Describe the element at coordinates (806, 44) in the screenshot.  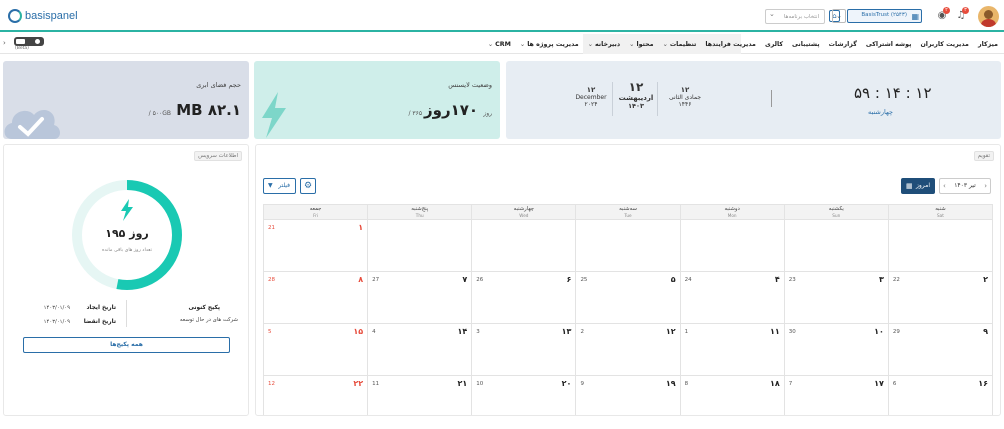
I see `nav-item: پشتیبانی` at that location.